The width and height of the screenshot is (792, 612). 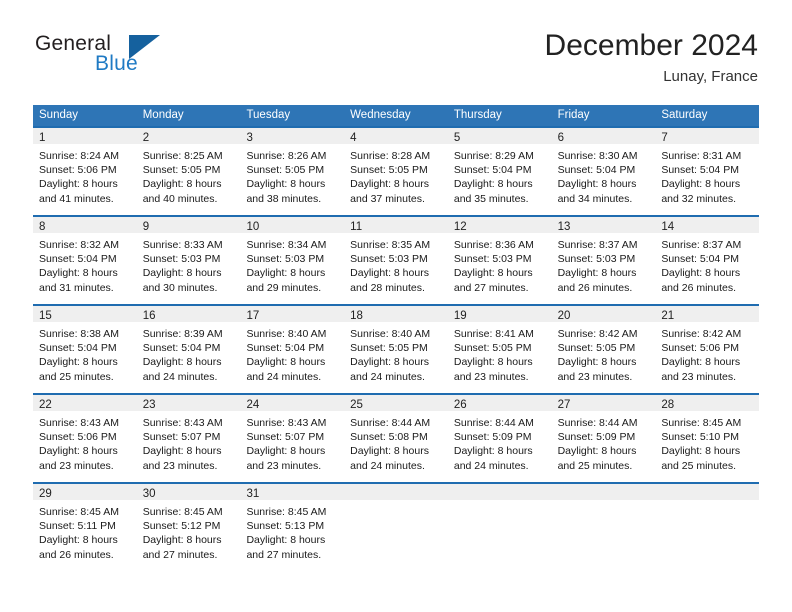 What do you see at coordinates (182, 334) in the screenshot?
I see `sunrise-text: Sunrise: 8:39 AM` at bounding box center [182, 334].